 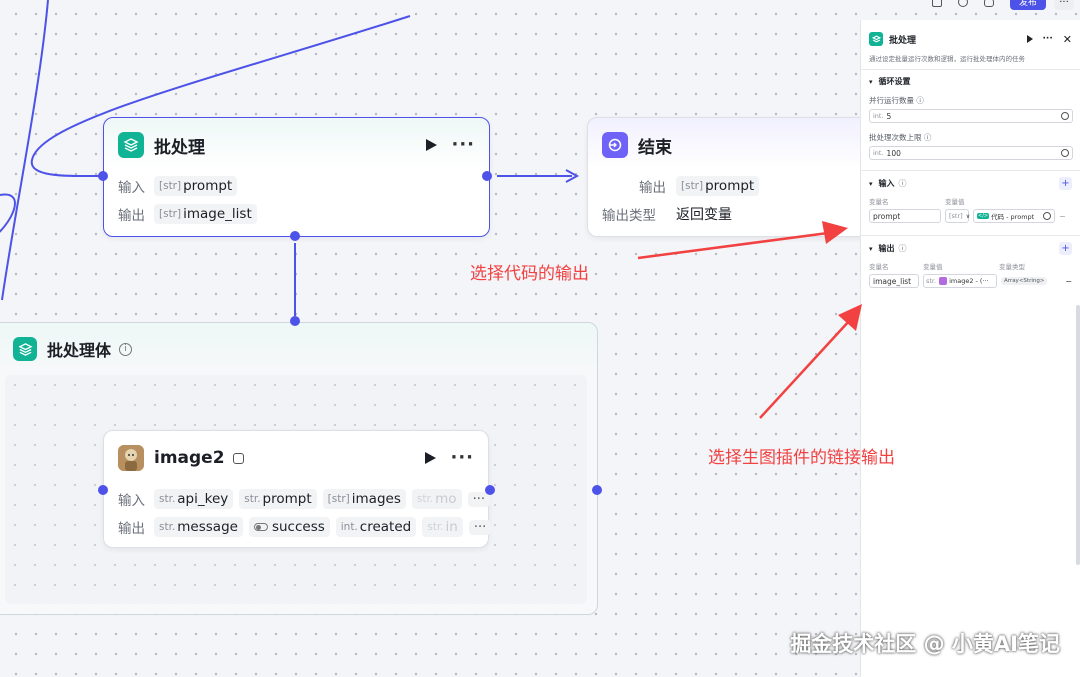 What do you see at coordinates (278, 499) in the screenshot?
I see `input-chip-prompt: str. prompt` at bounding box center [278, 499].